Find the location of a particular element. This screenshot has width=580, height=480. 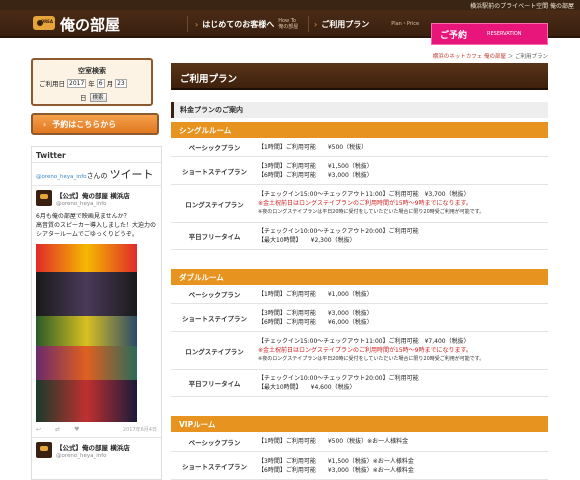

day-unit: 日 is located at coordinates (83, 98).